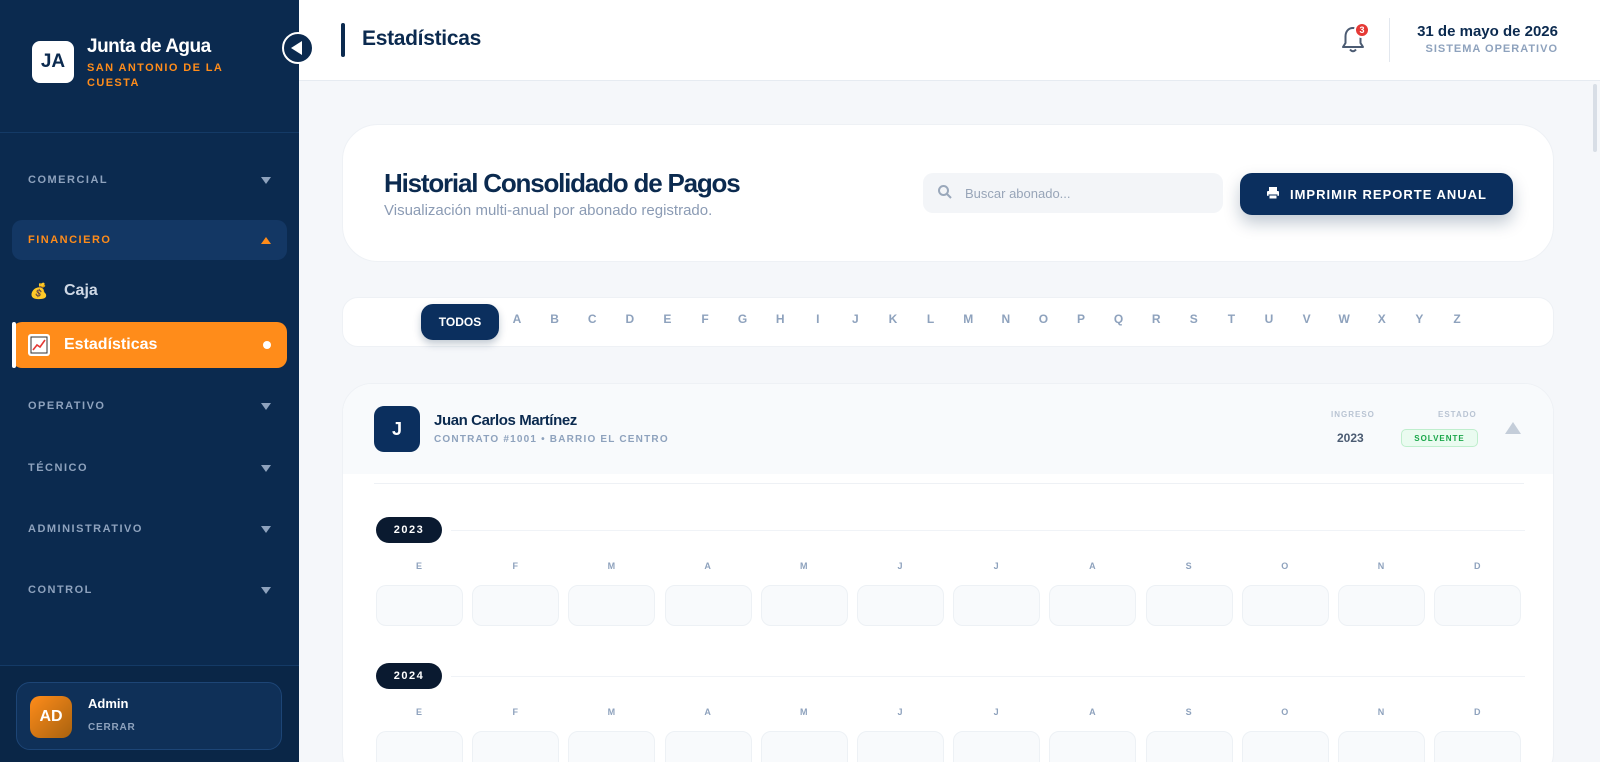  I want to click on filter-letter-u: U, so click(1269, 319).